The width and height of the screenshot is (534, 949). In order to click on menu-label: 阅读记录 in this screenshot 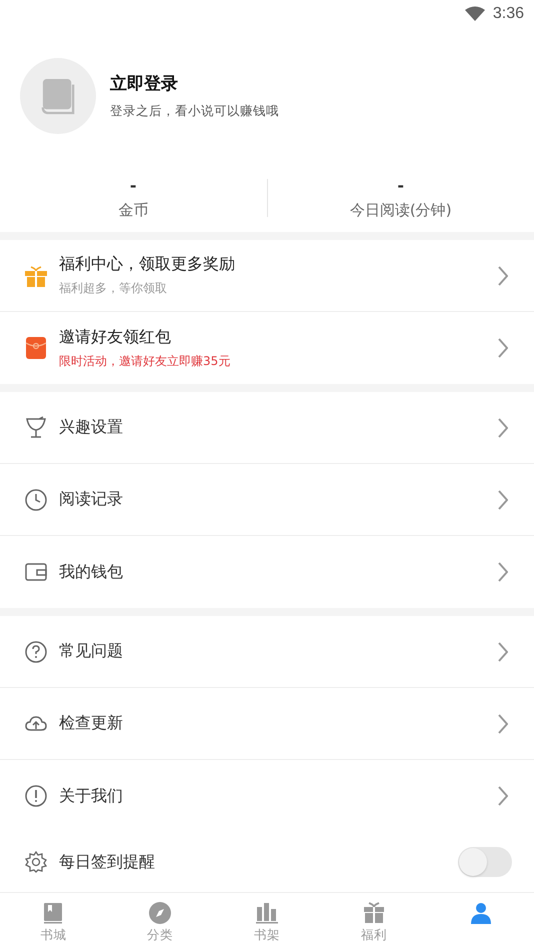, I will do `click(91, 499)`.